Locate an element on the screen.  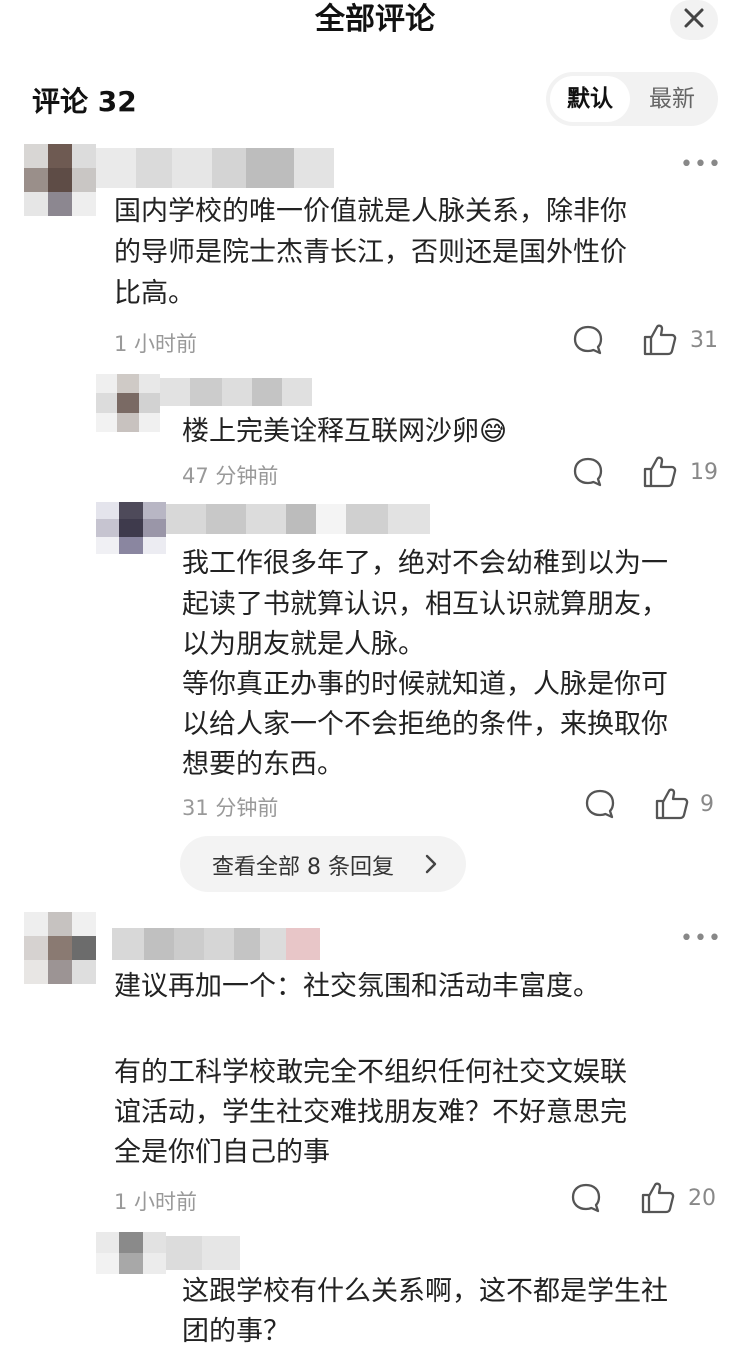
view-all-replies-button: 查看全部 8 条回复 is located at coordinates (323, 864).